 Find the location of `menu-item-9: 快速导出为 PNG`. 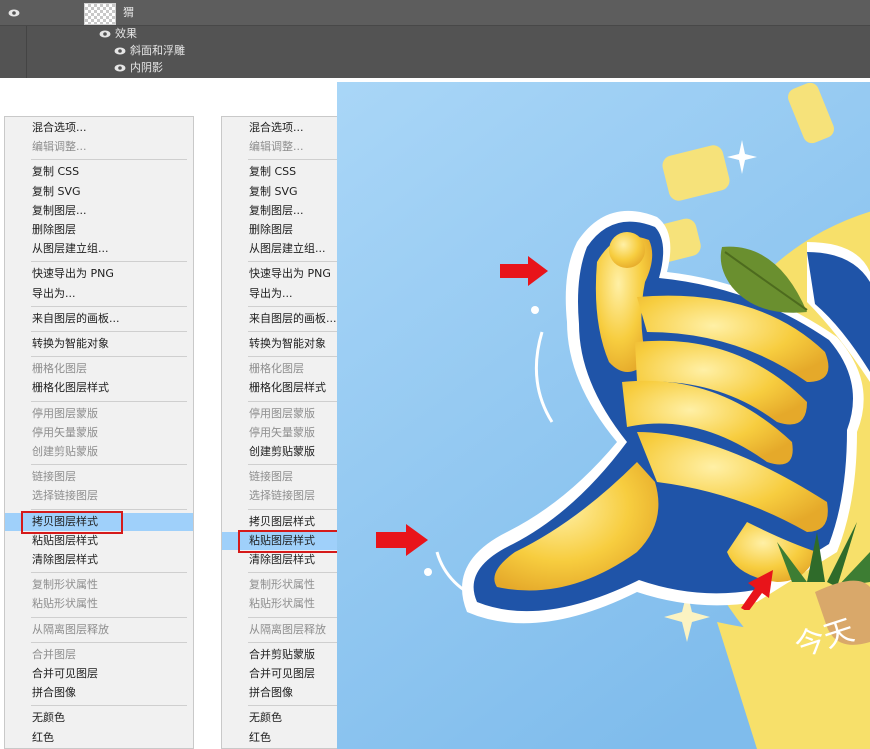

menu-item-9: 快速导出为 PNG is located at coordinates (99, 274).